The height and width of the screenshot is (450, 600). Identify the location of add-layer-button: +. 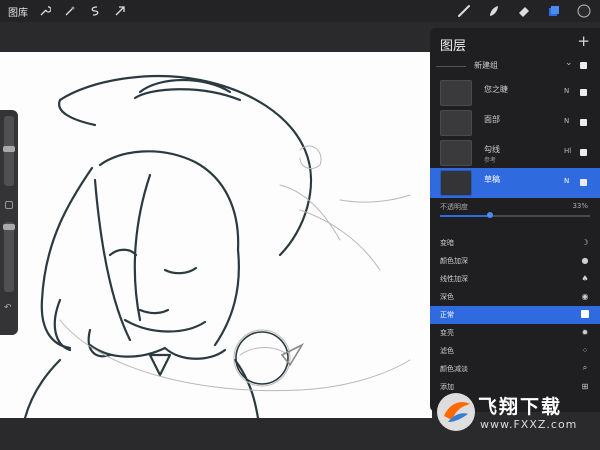
(583, 41).